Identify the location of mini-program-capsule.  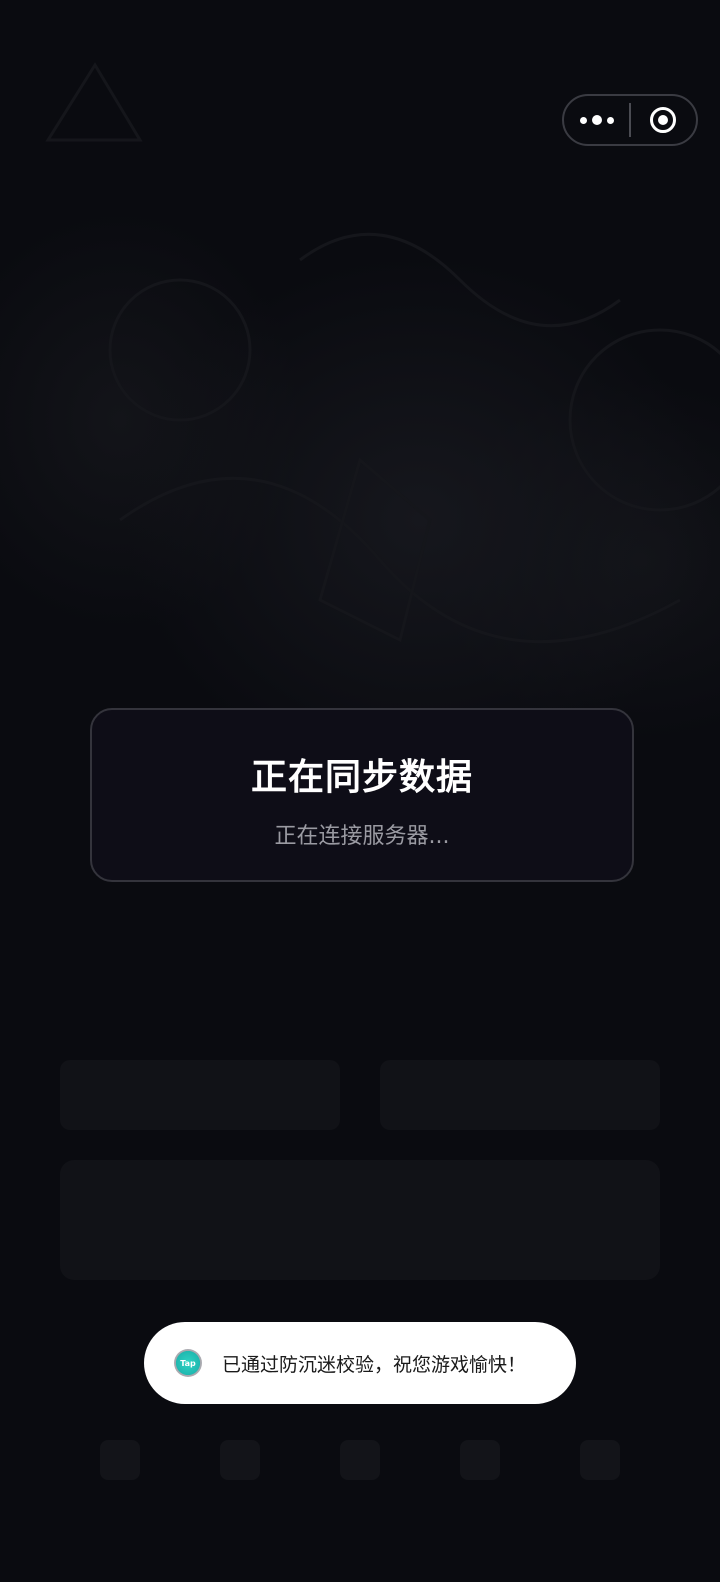
(630, 120).